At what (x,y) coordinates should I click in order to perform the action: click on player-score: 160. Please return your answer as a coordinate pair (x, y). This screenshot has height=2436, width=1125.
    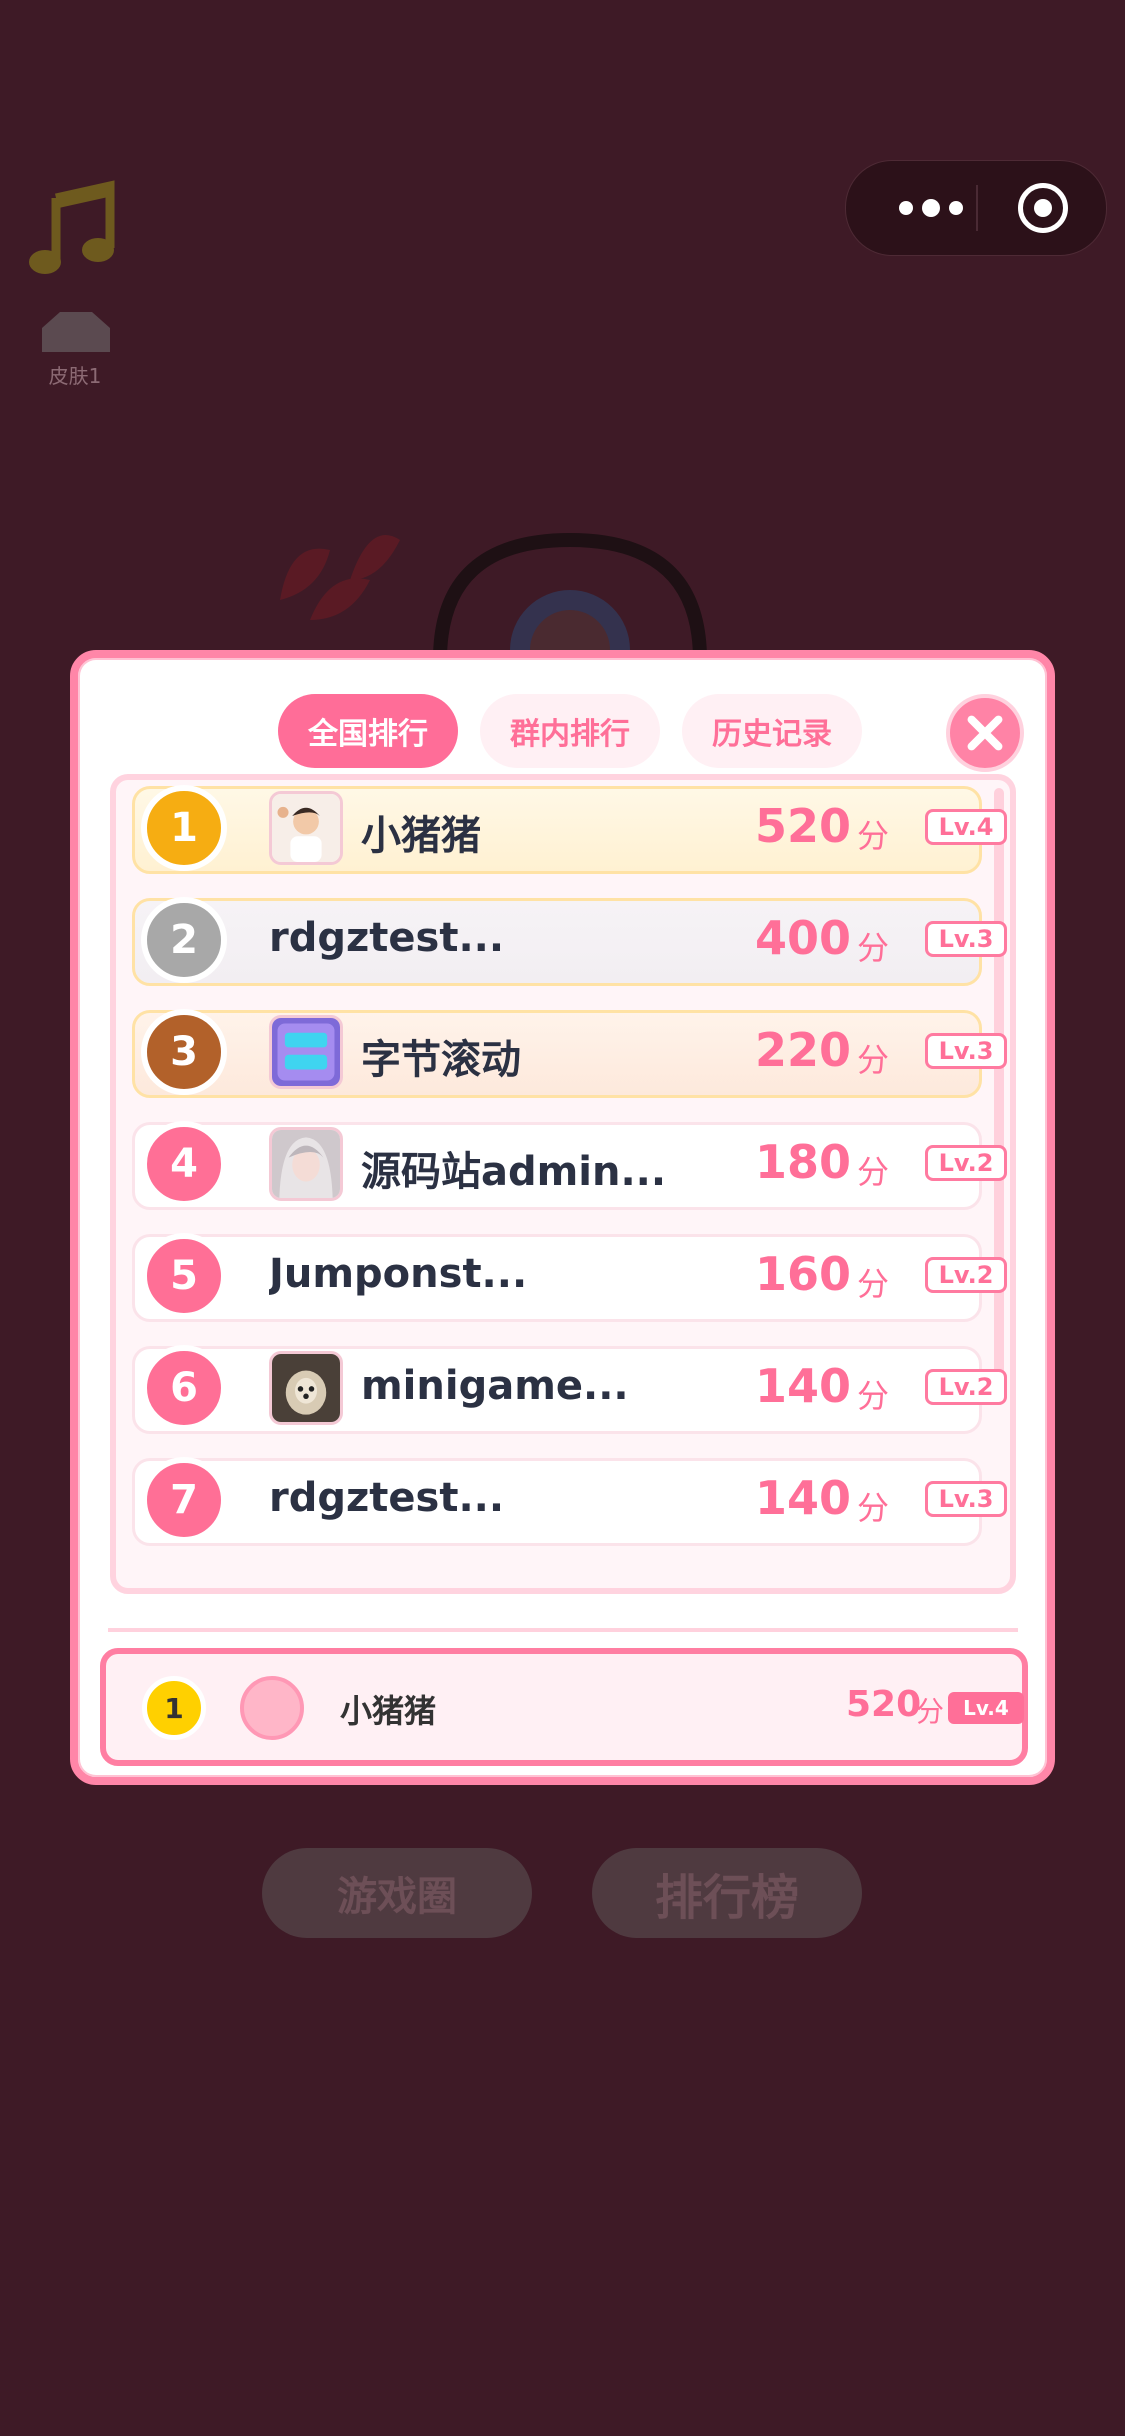
    Looking at the image, I should click on (803, 1274).